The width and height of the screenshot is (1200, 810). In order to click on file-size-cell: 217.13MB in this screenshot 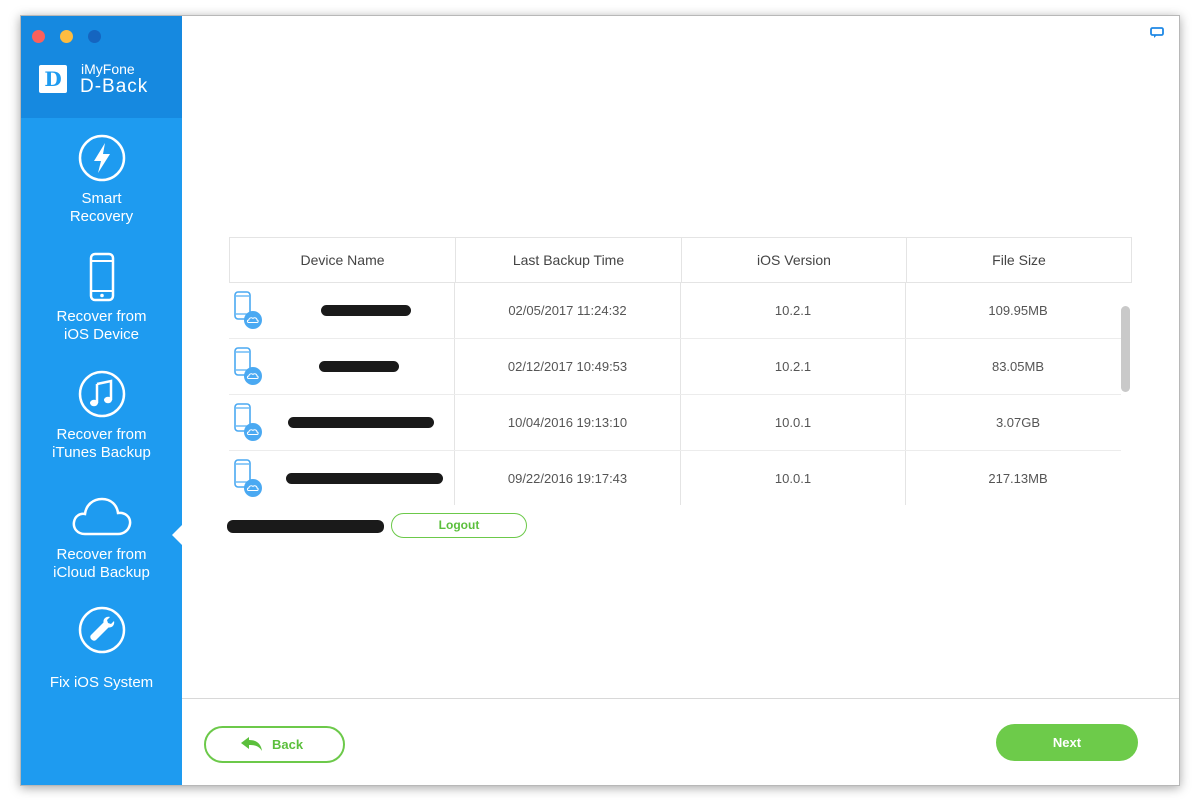, I will do `click(1018, 478)`.